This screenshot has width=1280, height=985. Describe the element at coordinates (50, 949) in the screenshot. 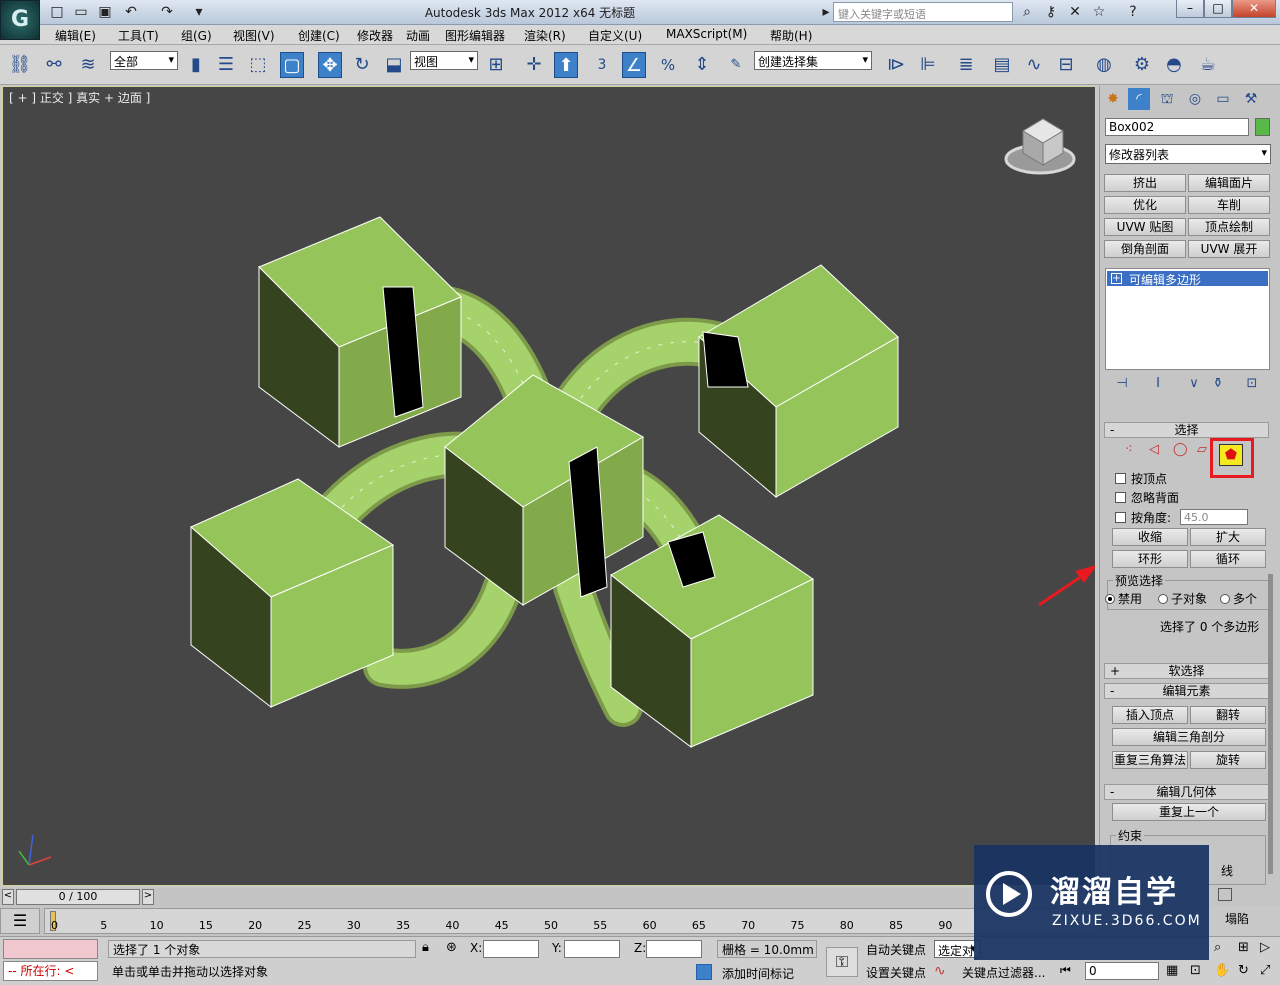

I see `maxscript-listener-mini` at that location.